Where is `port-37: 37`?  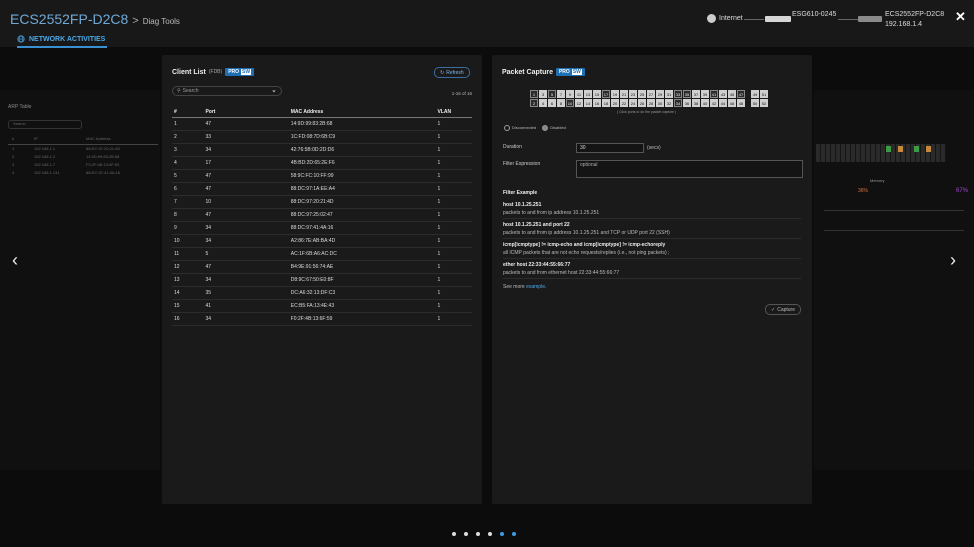 port-37: 37 is located at coordinates (696, 94).